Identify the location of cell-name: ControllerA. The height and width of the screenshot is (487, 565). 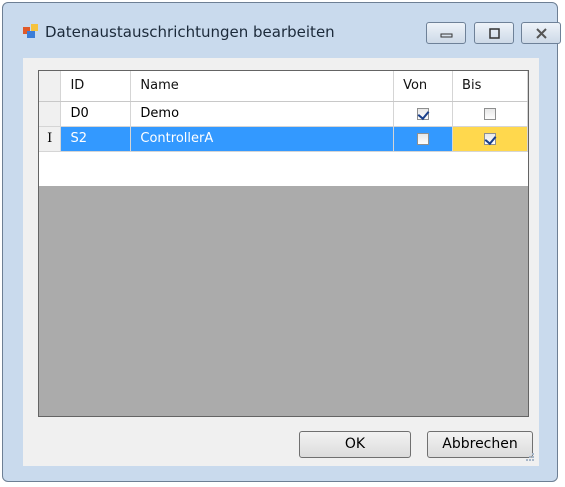
(262, 139).